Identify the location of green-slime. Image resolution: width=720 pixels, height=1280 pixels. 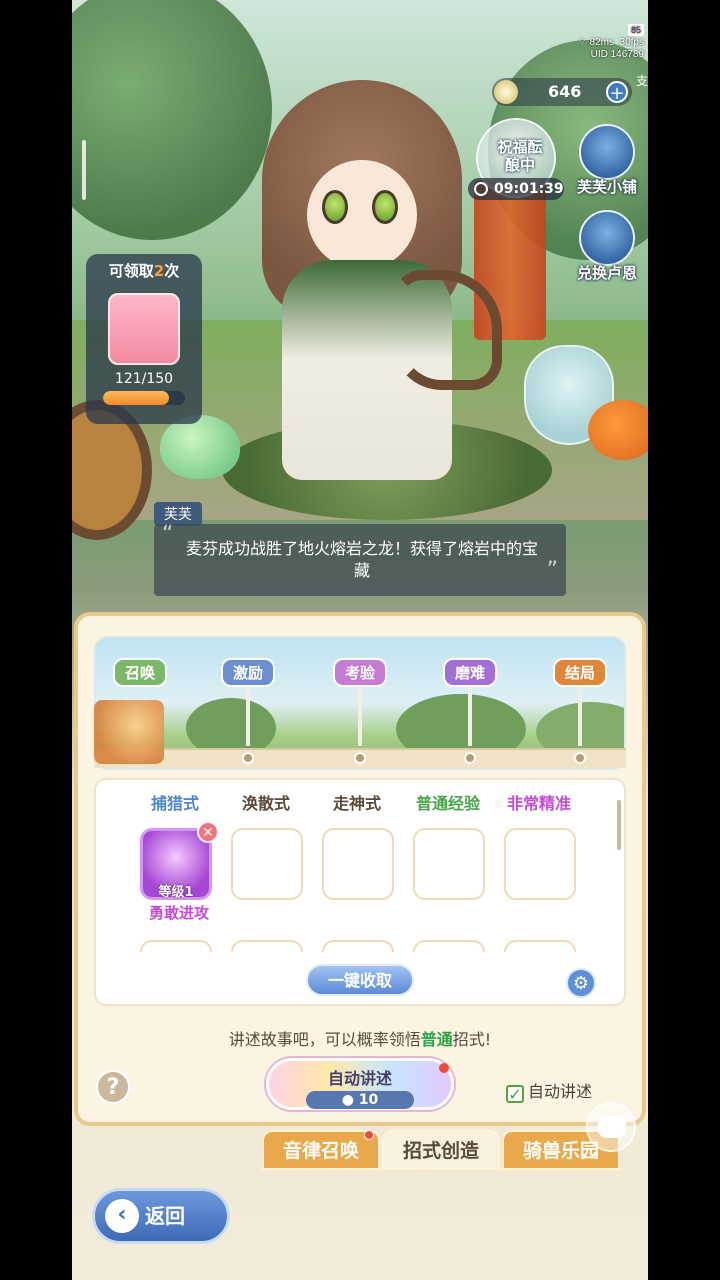
(200, 447).